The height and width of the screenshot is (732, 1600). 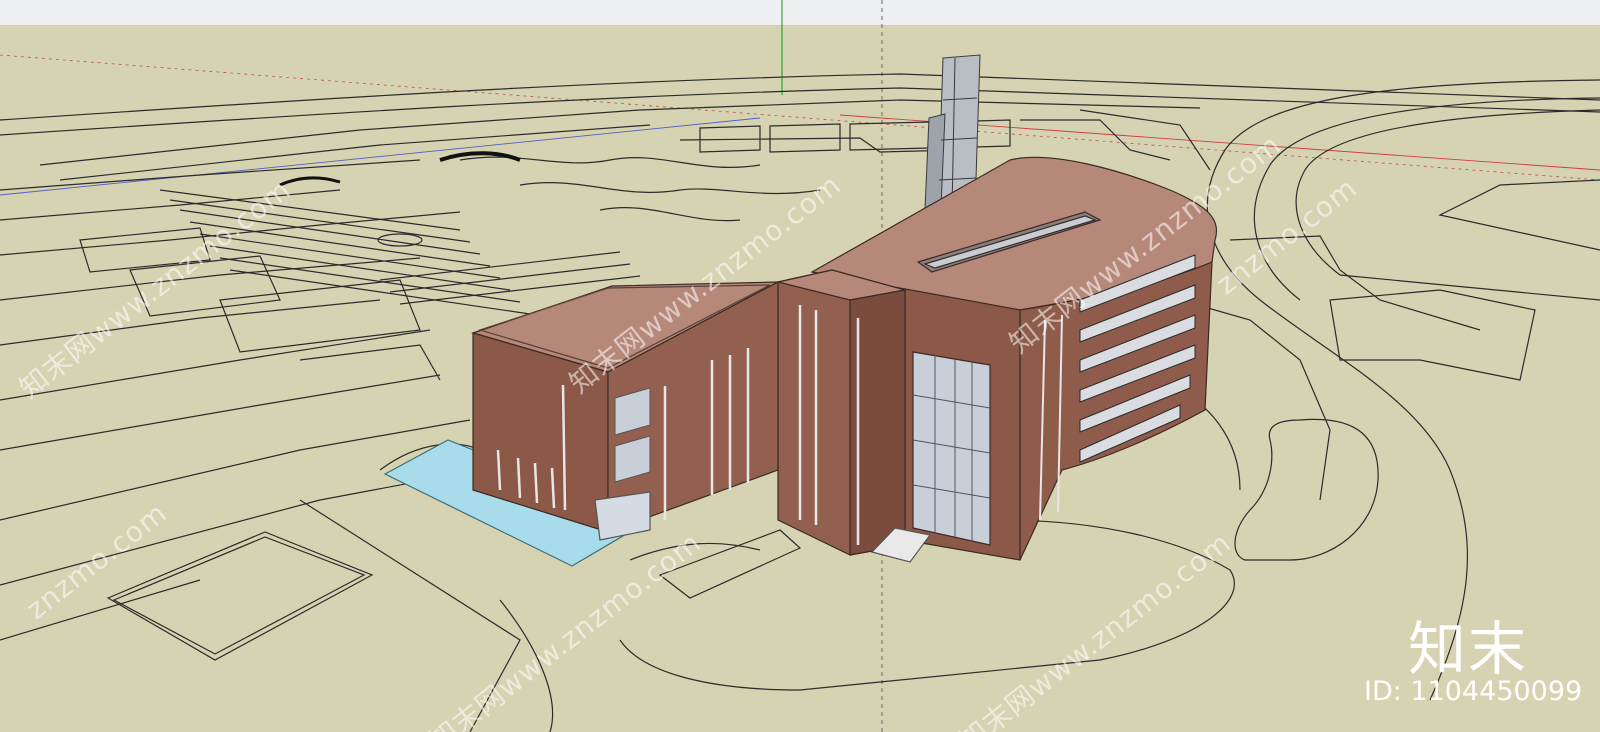 What do you see at coordinates (1468, 649) in the screenshot?
I see `brand-logo-text: 知末` at bounding box center [1468, 649].